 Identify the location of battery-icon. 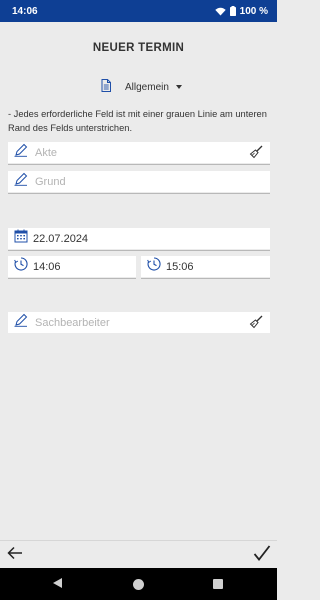
(232, 11).